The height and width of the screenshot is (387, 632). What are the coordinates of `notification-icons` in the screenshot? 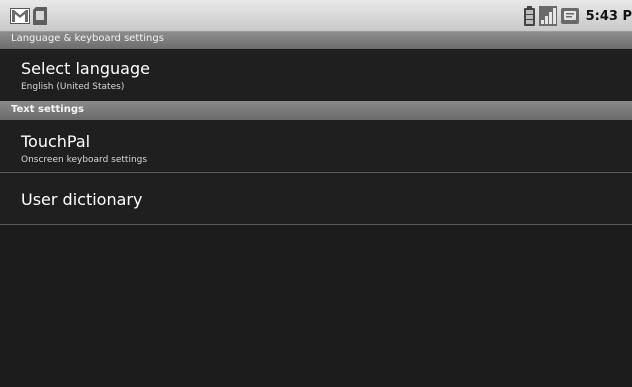 It's located at (28, 16).